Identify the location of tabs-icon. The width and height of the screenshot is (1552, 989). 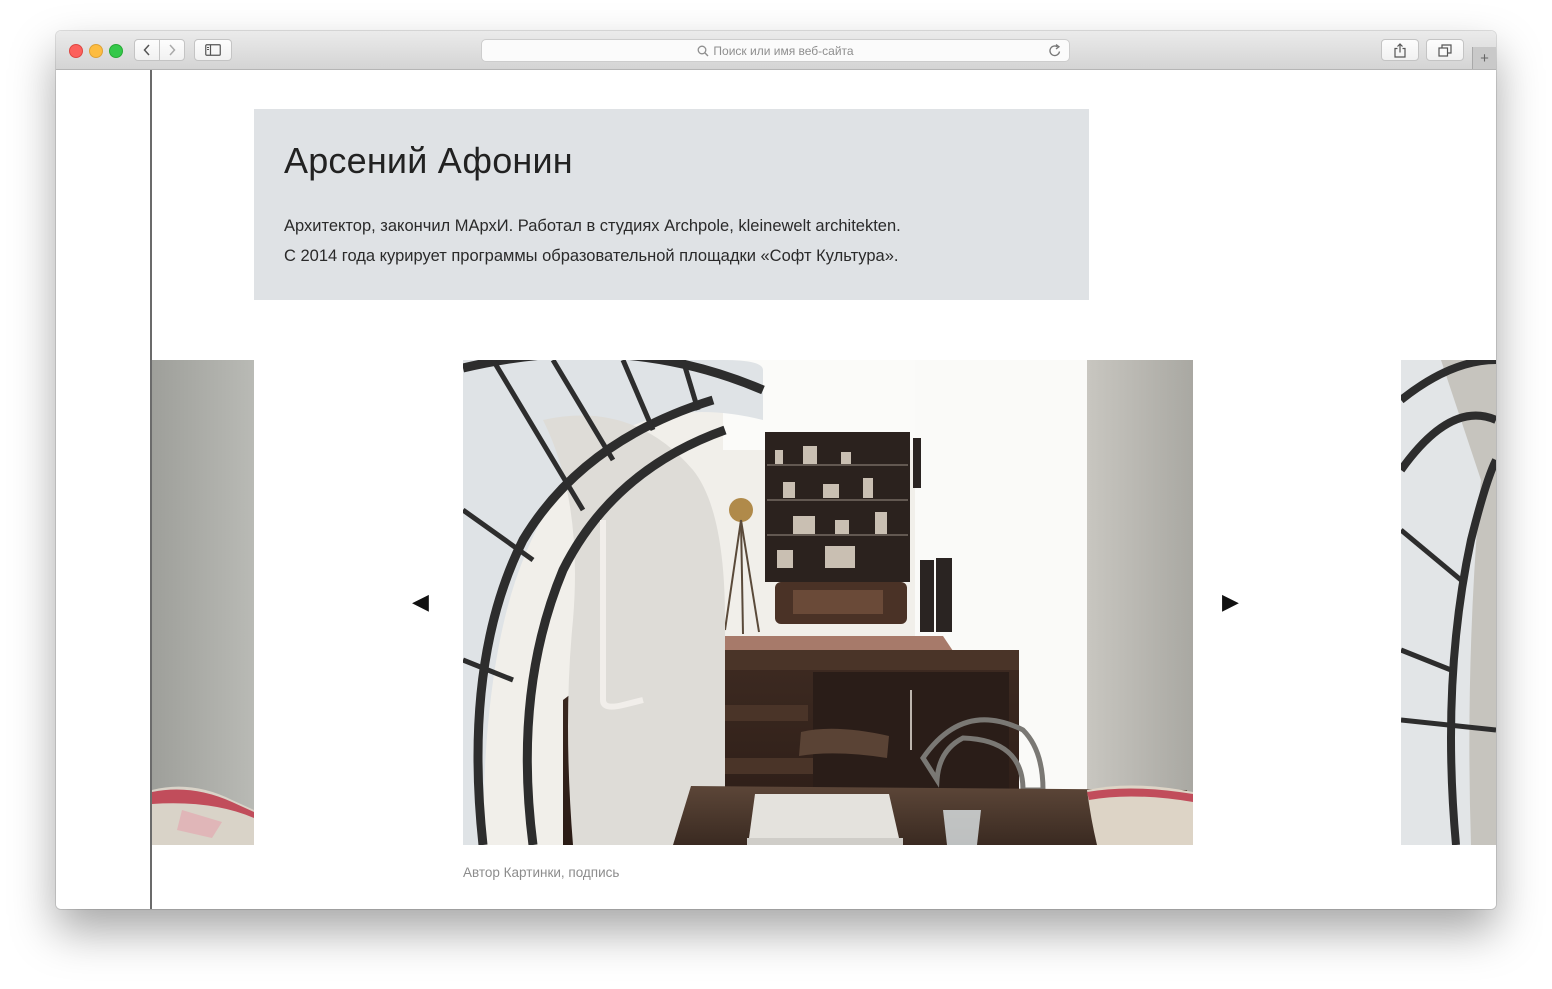
(1445, 50).